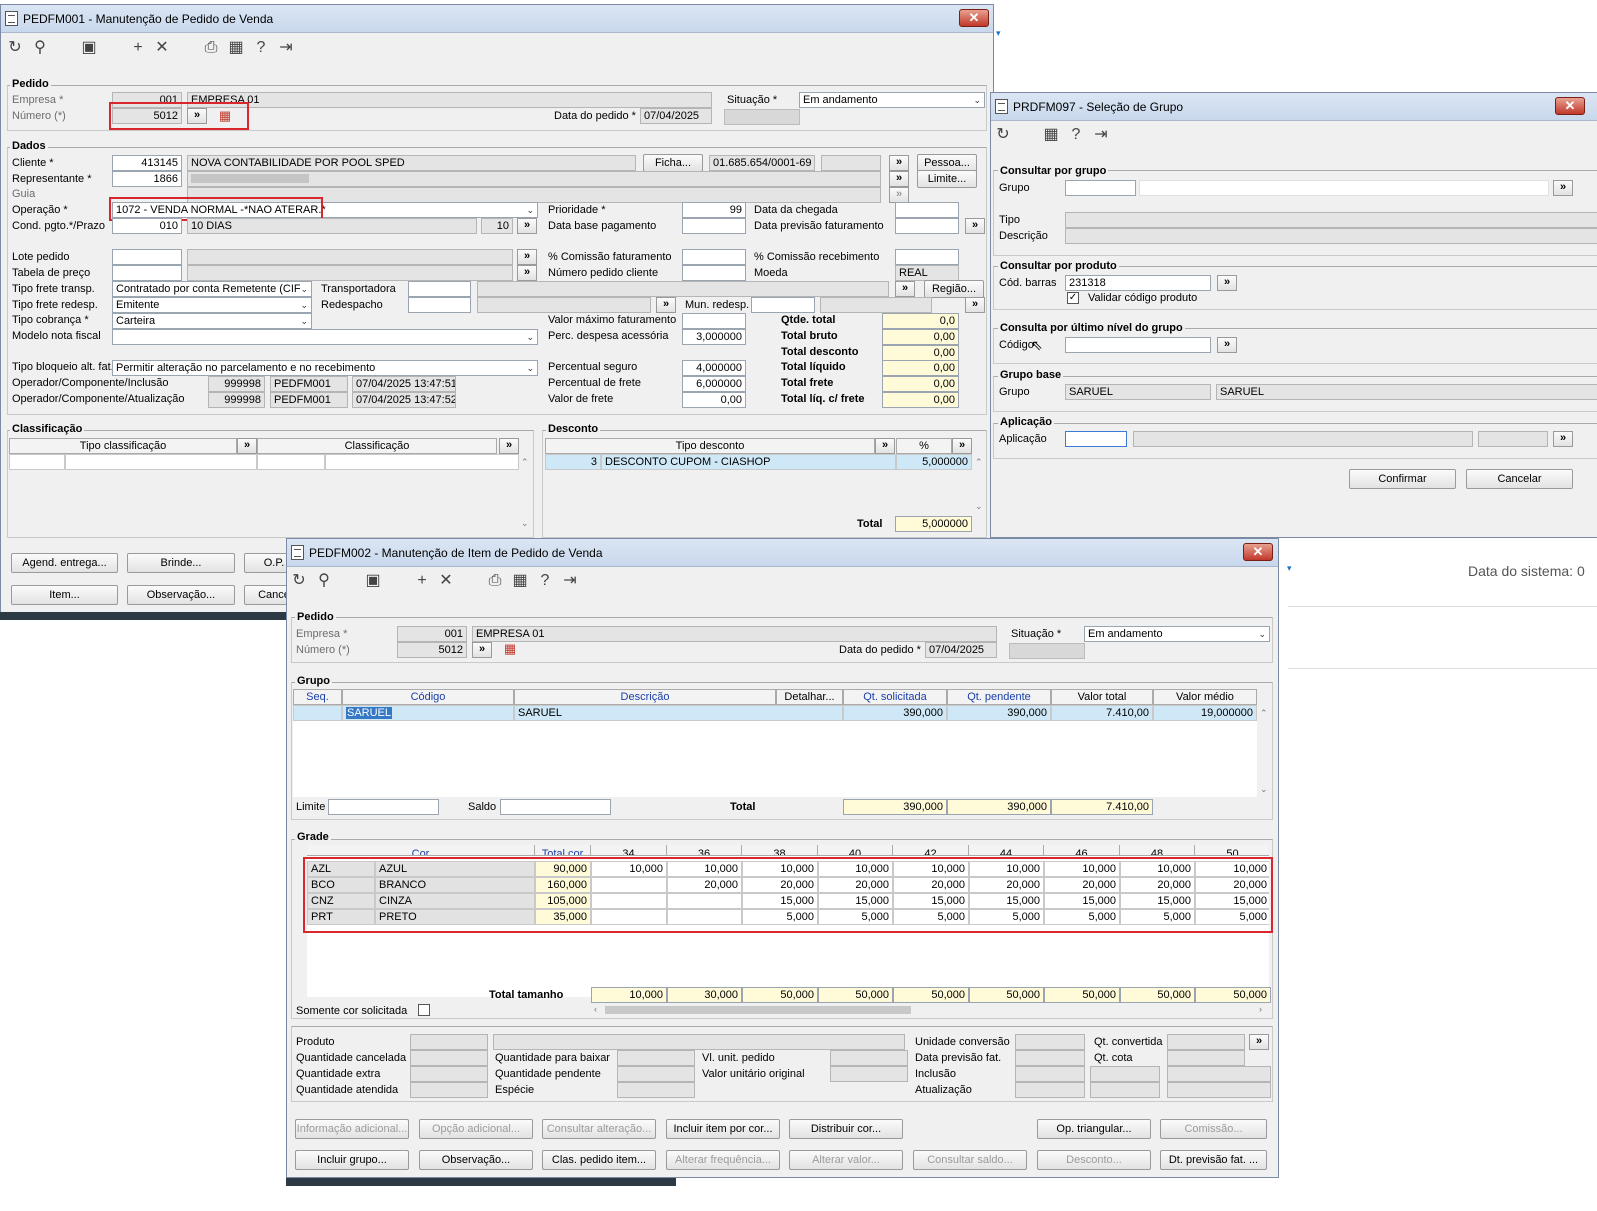 This screenshot has height=1211, width=1597. Describe the element at coordinates (999, 697) in the screenshot. I see `col-qt-pendente: Qt. pendente` at that location.